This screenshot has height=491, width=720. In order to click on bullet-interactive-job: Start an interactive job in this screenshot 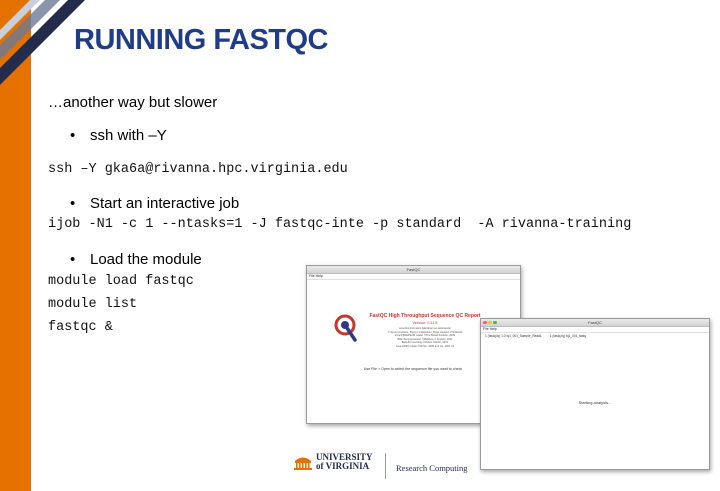, I will do `click(165, 203)`.